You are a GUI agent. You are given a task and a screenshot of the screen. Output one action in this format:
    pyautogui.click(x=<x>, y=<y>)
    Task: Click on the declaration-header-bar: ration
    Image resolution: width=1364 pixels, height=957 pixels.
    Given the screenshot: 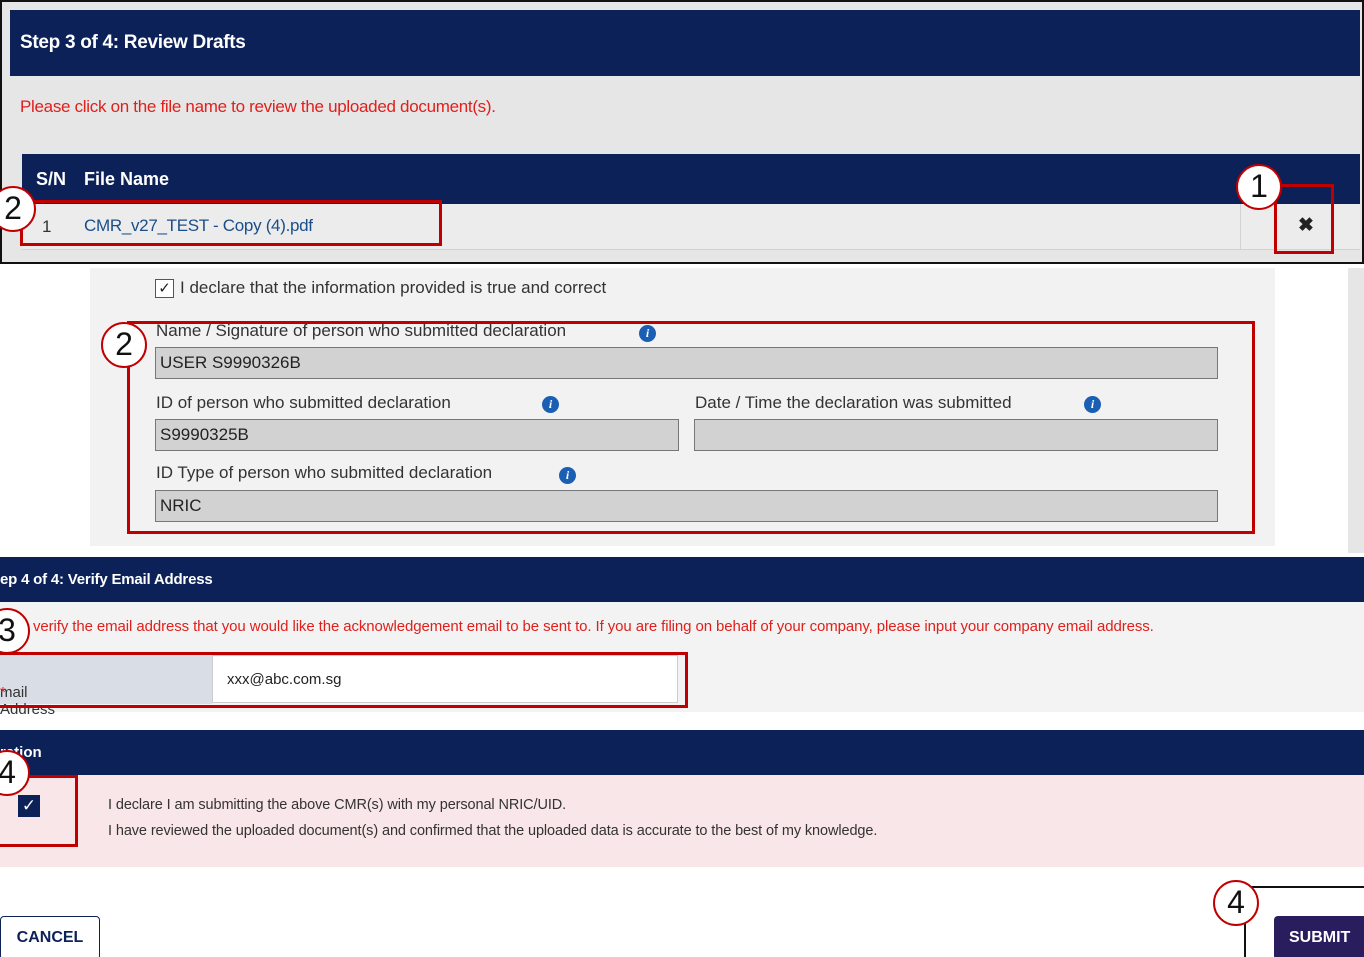 What is the action you would take?
    pyautogui.click(x=682, y=752)
    